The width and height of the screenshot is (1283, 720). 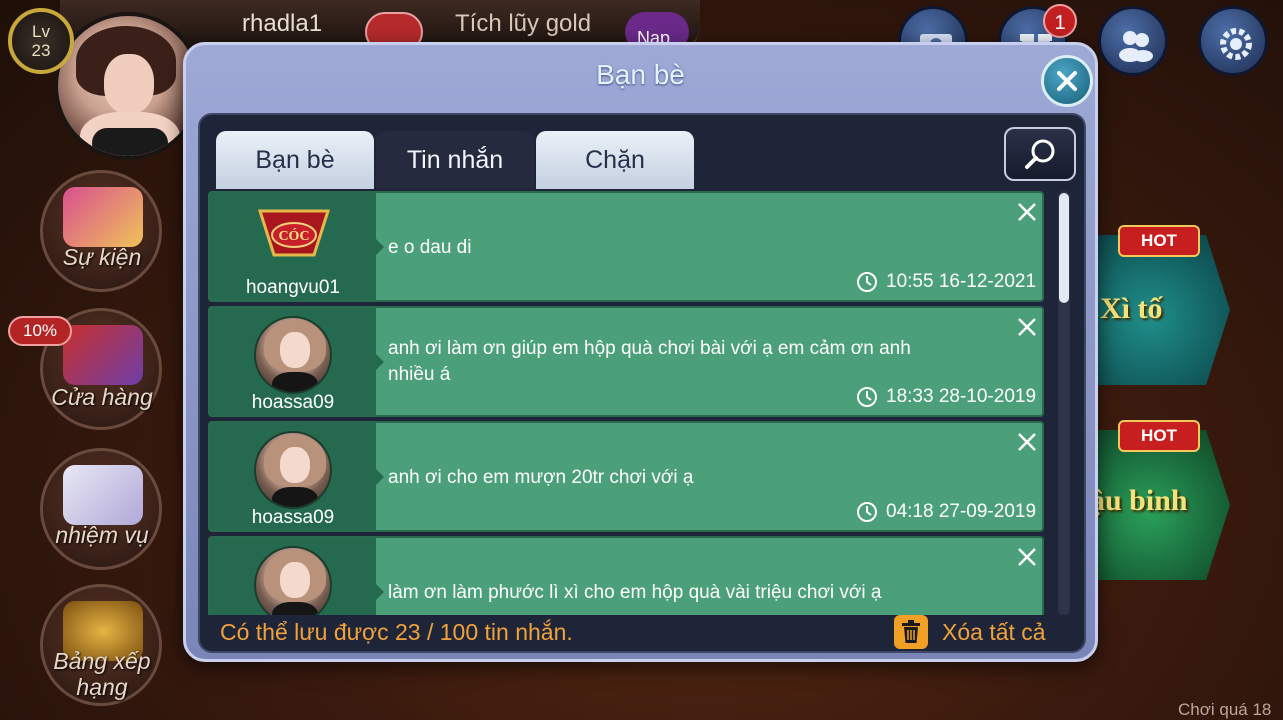 I want to click on gift-badge: 1, so click(x=1060, y=21).